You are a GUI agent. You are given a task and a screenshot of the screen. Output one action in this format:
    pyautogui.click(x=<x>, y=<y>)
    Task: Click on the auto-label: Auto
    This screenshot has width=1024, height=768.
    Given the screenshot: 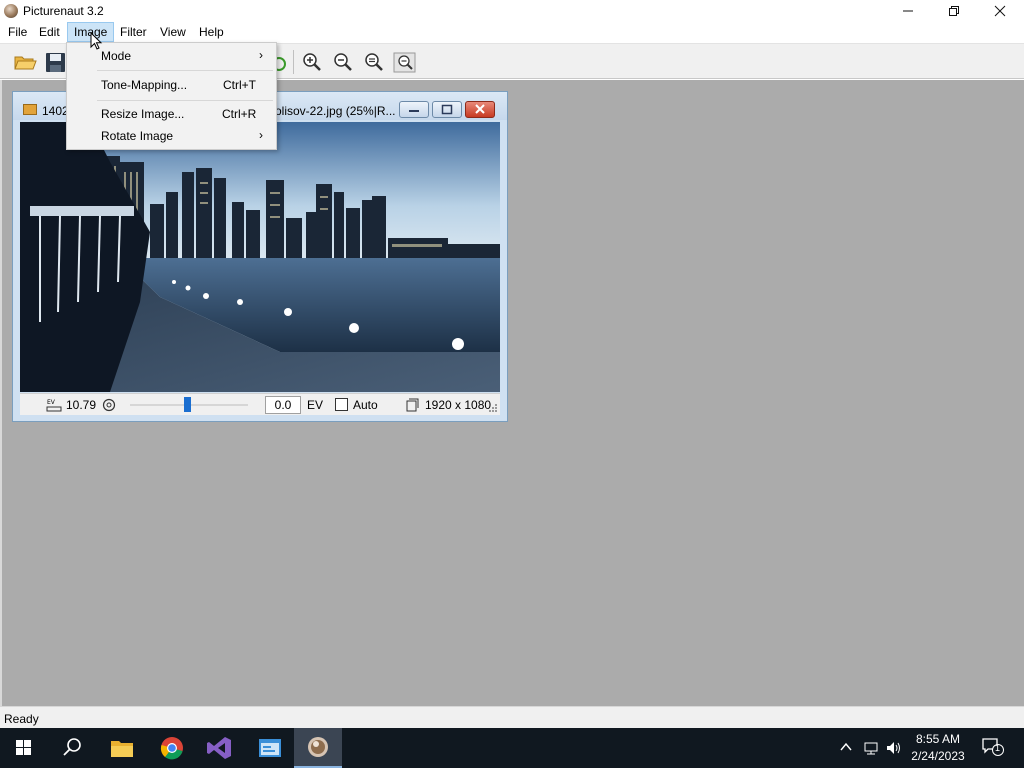 What is the action you would take?
    pyautogui.click(x=365, y=405)
    